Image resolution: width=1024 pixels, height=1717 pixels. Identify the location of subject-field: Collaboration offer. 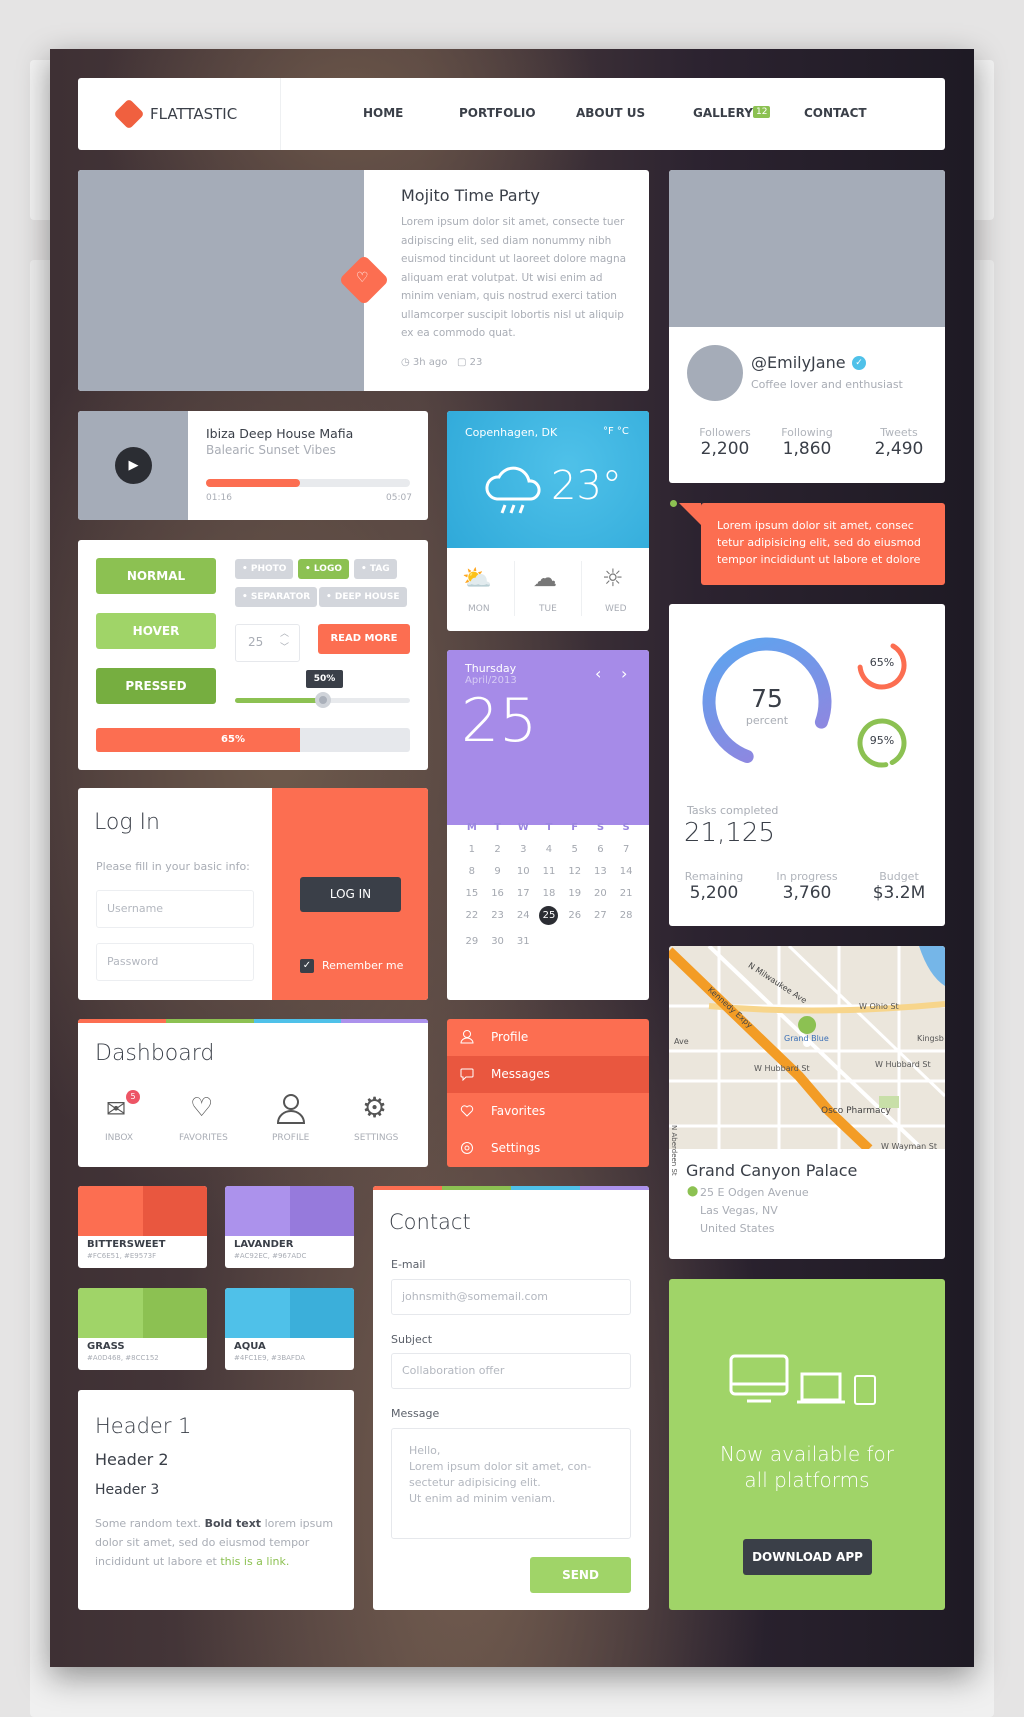
(511, 1371).